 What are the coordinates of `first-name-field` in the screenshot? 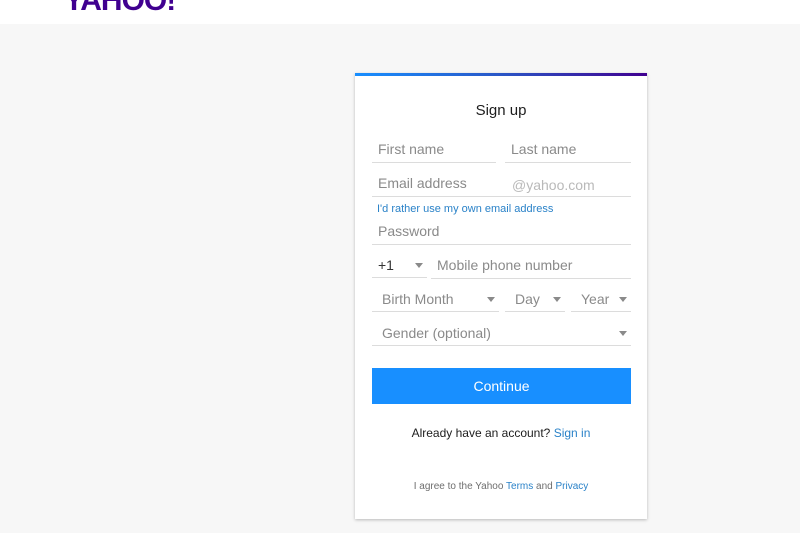 It's located at (434, 150).